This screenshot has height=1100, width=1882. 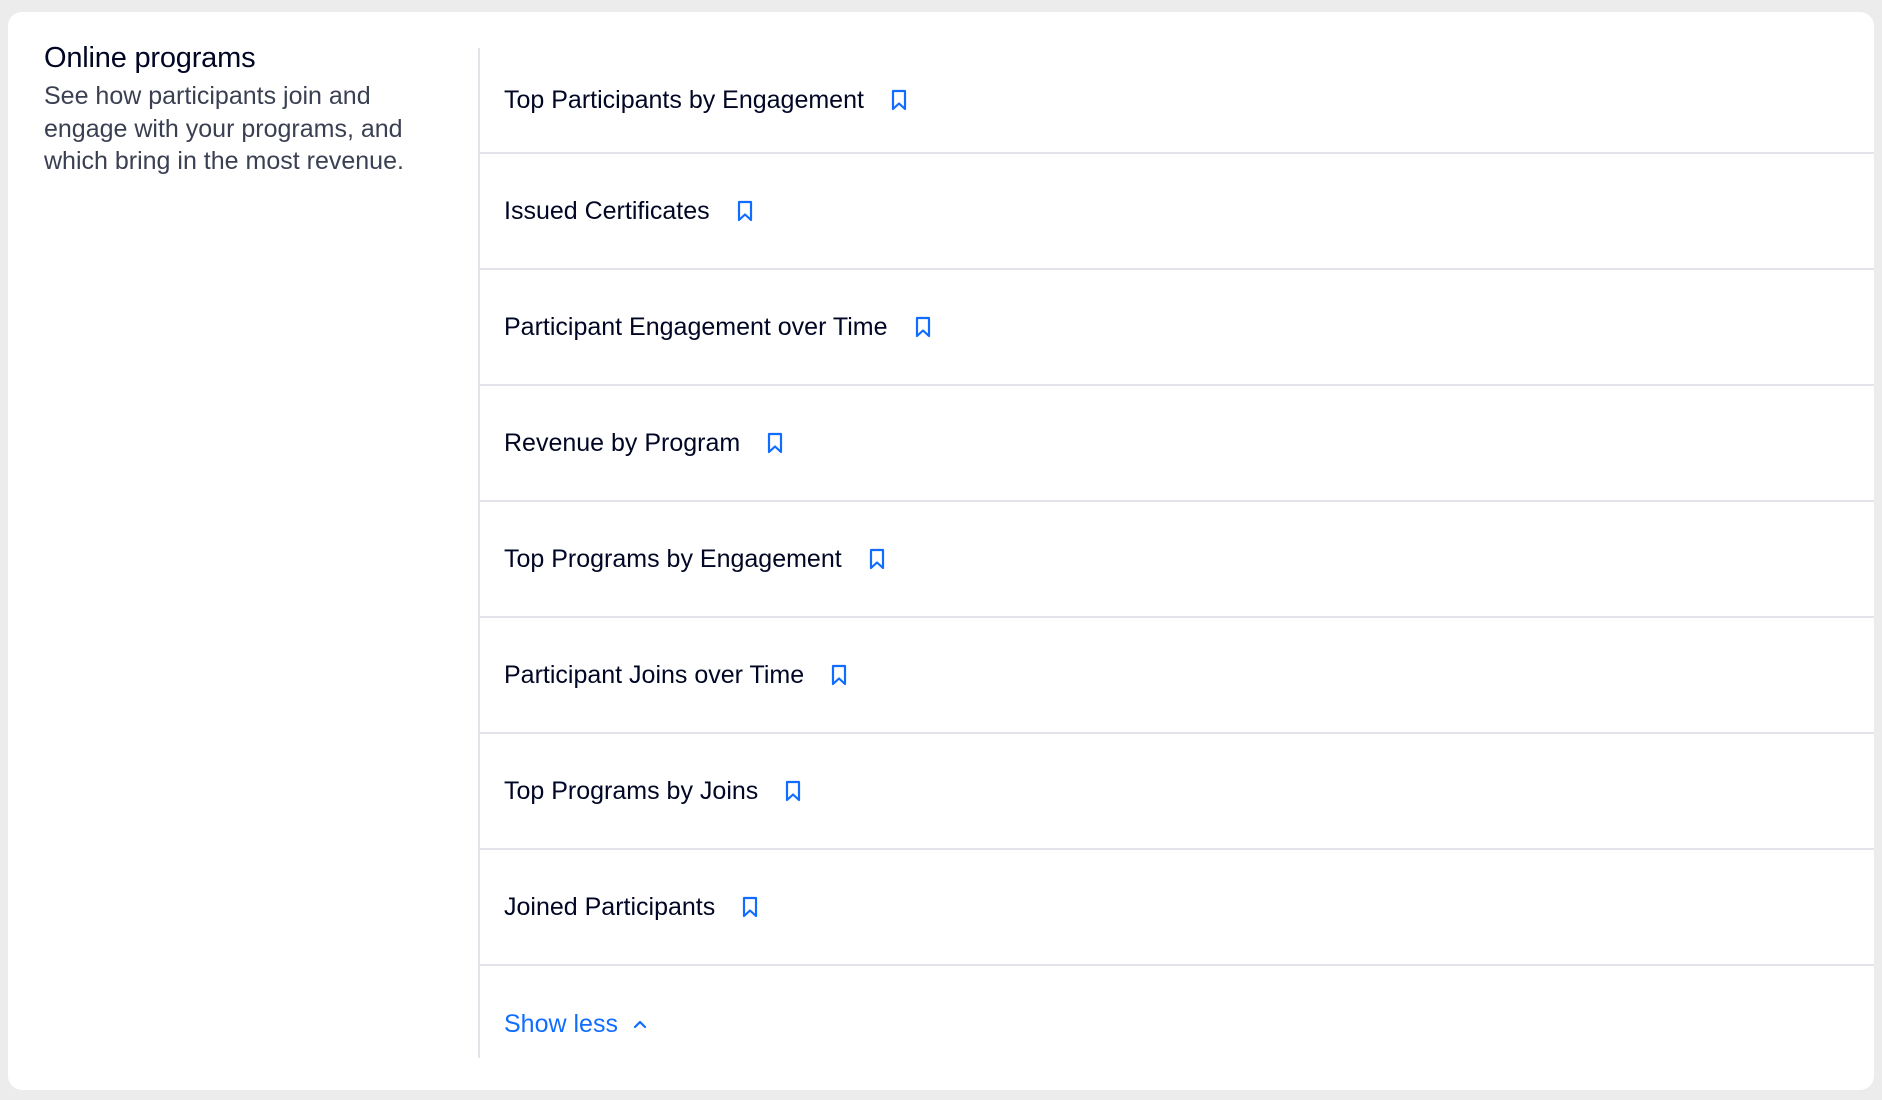 I want to click on report-name: Revenue by Program, so click(x=622, y=443).